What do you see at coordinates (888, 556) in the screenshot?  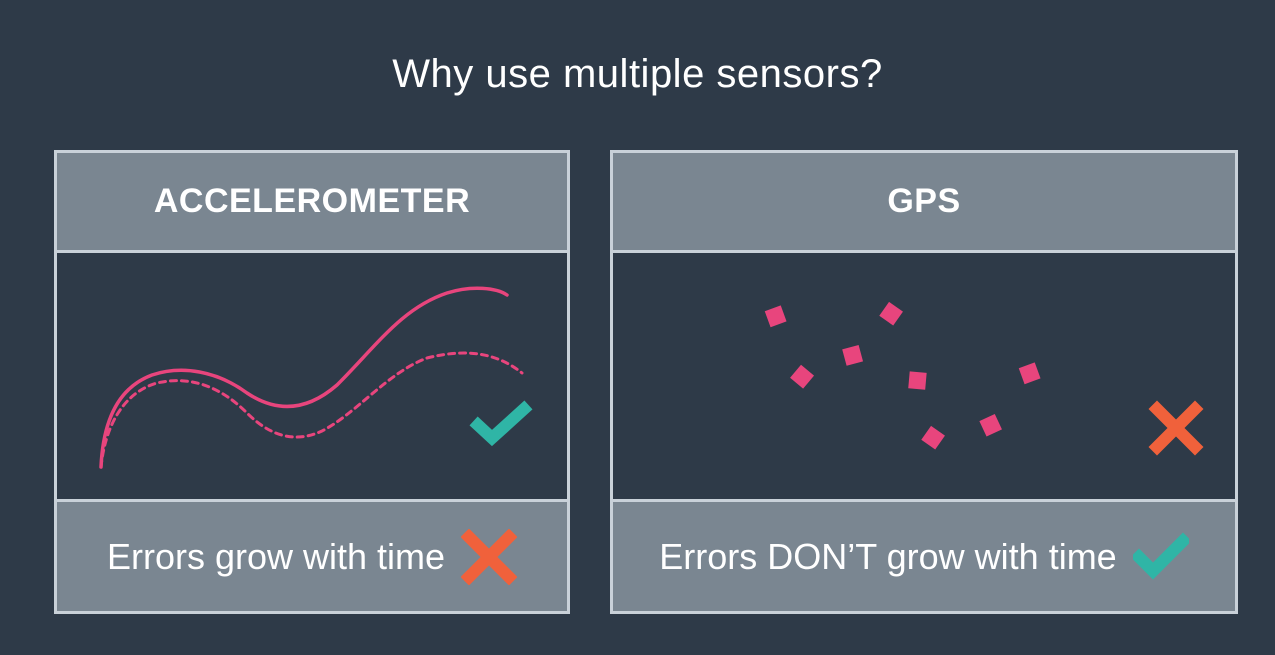 I see `gps-footer-text: Errors DON’T grow with time` at bounding box center [888, 556].